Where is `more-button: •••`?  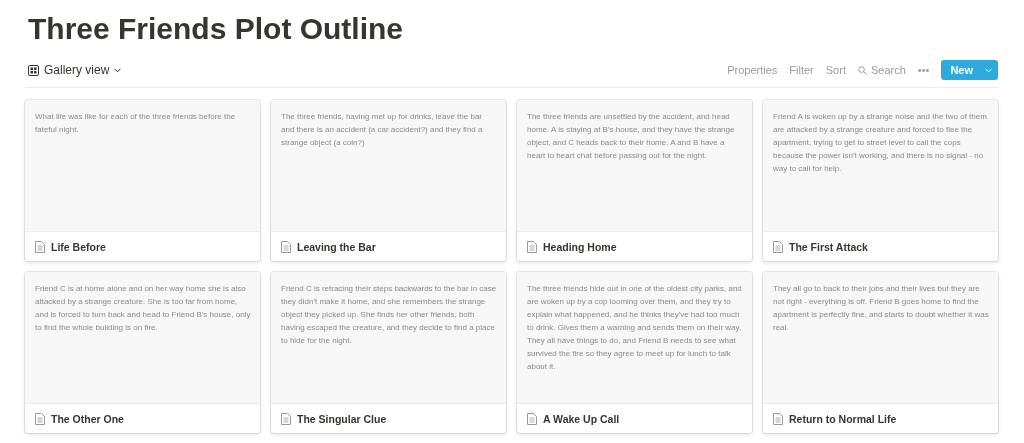
more-button: ••• is located at coordinates (923, 70).